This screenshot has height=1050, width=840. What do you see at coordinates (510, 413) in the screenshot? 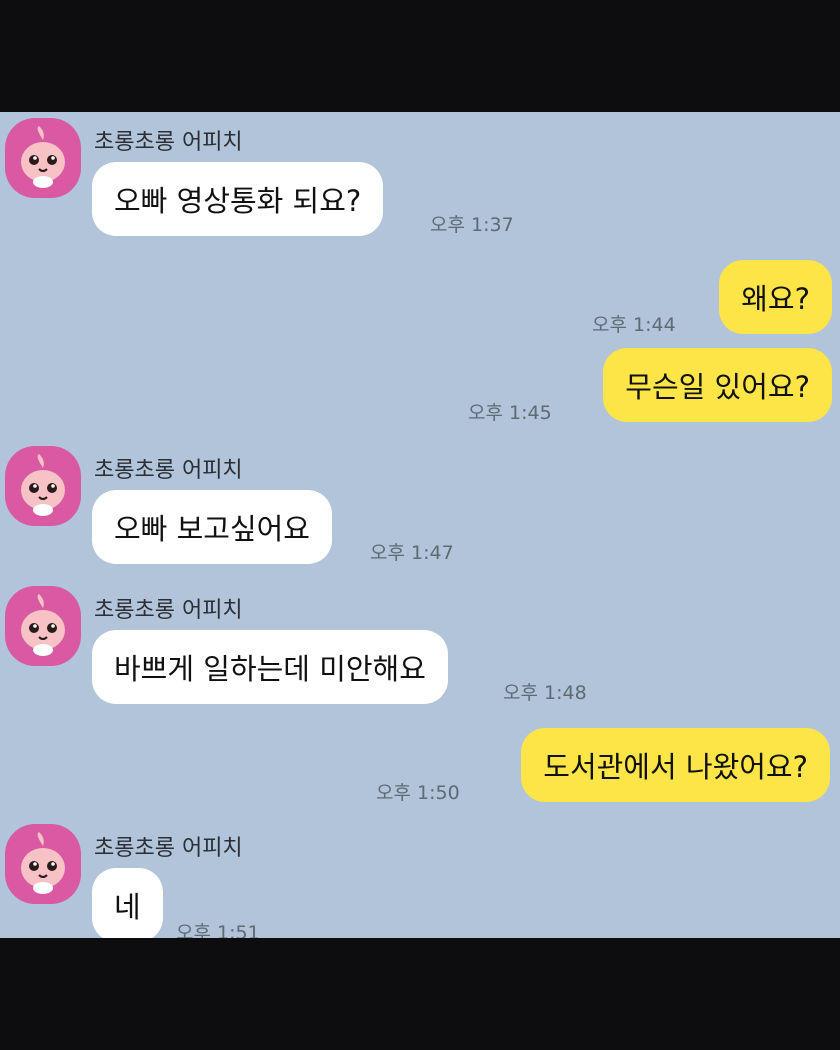
I see `message-time: 오후 1:45` at bounding box center [510, 413].